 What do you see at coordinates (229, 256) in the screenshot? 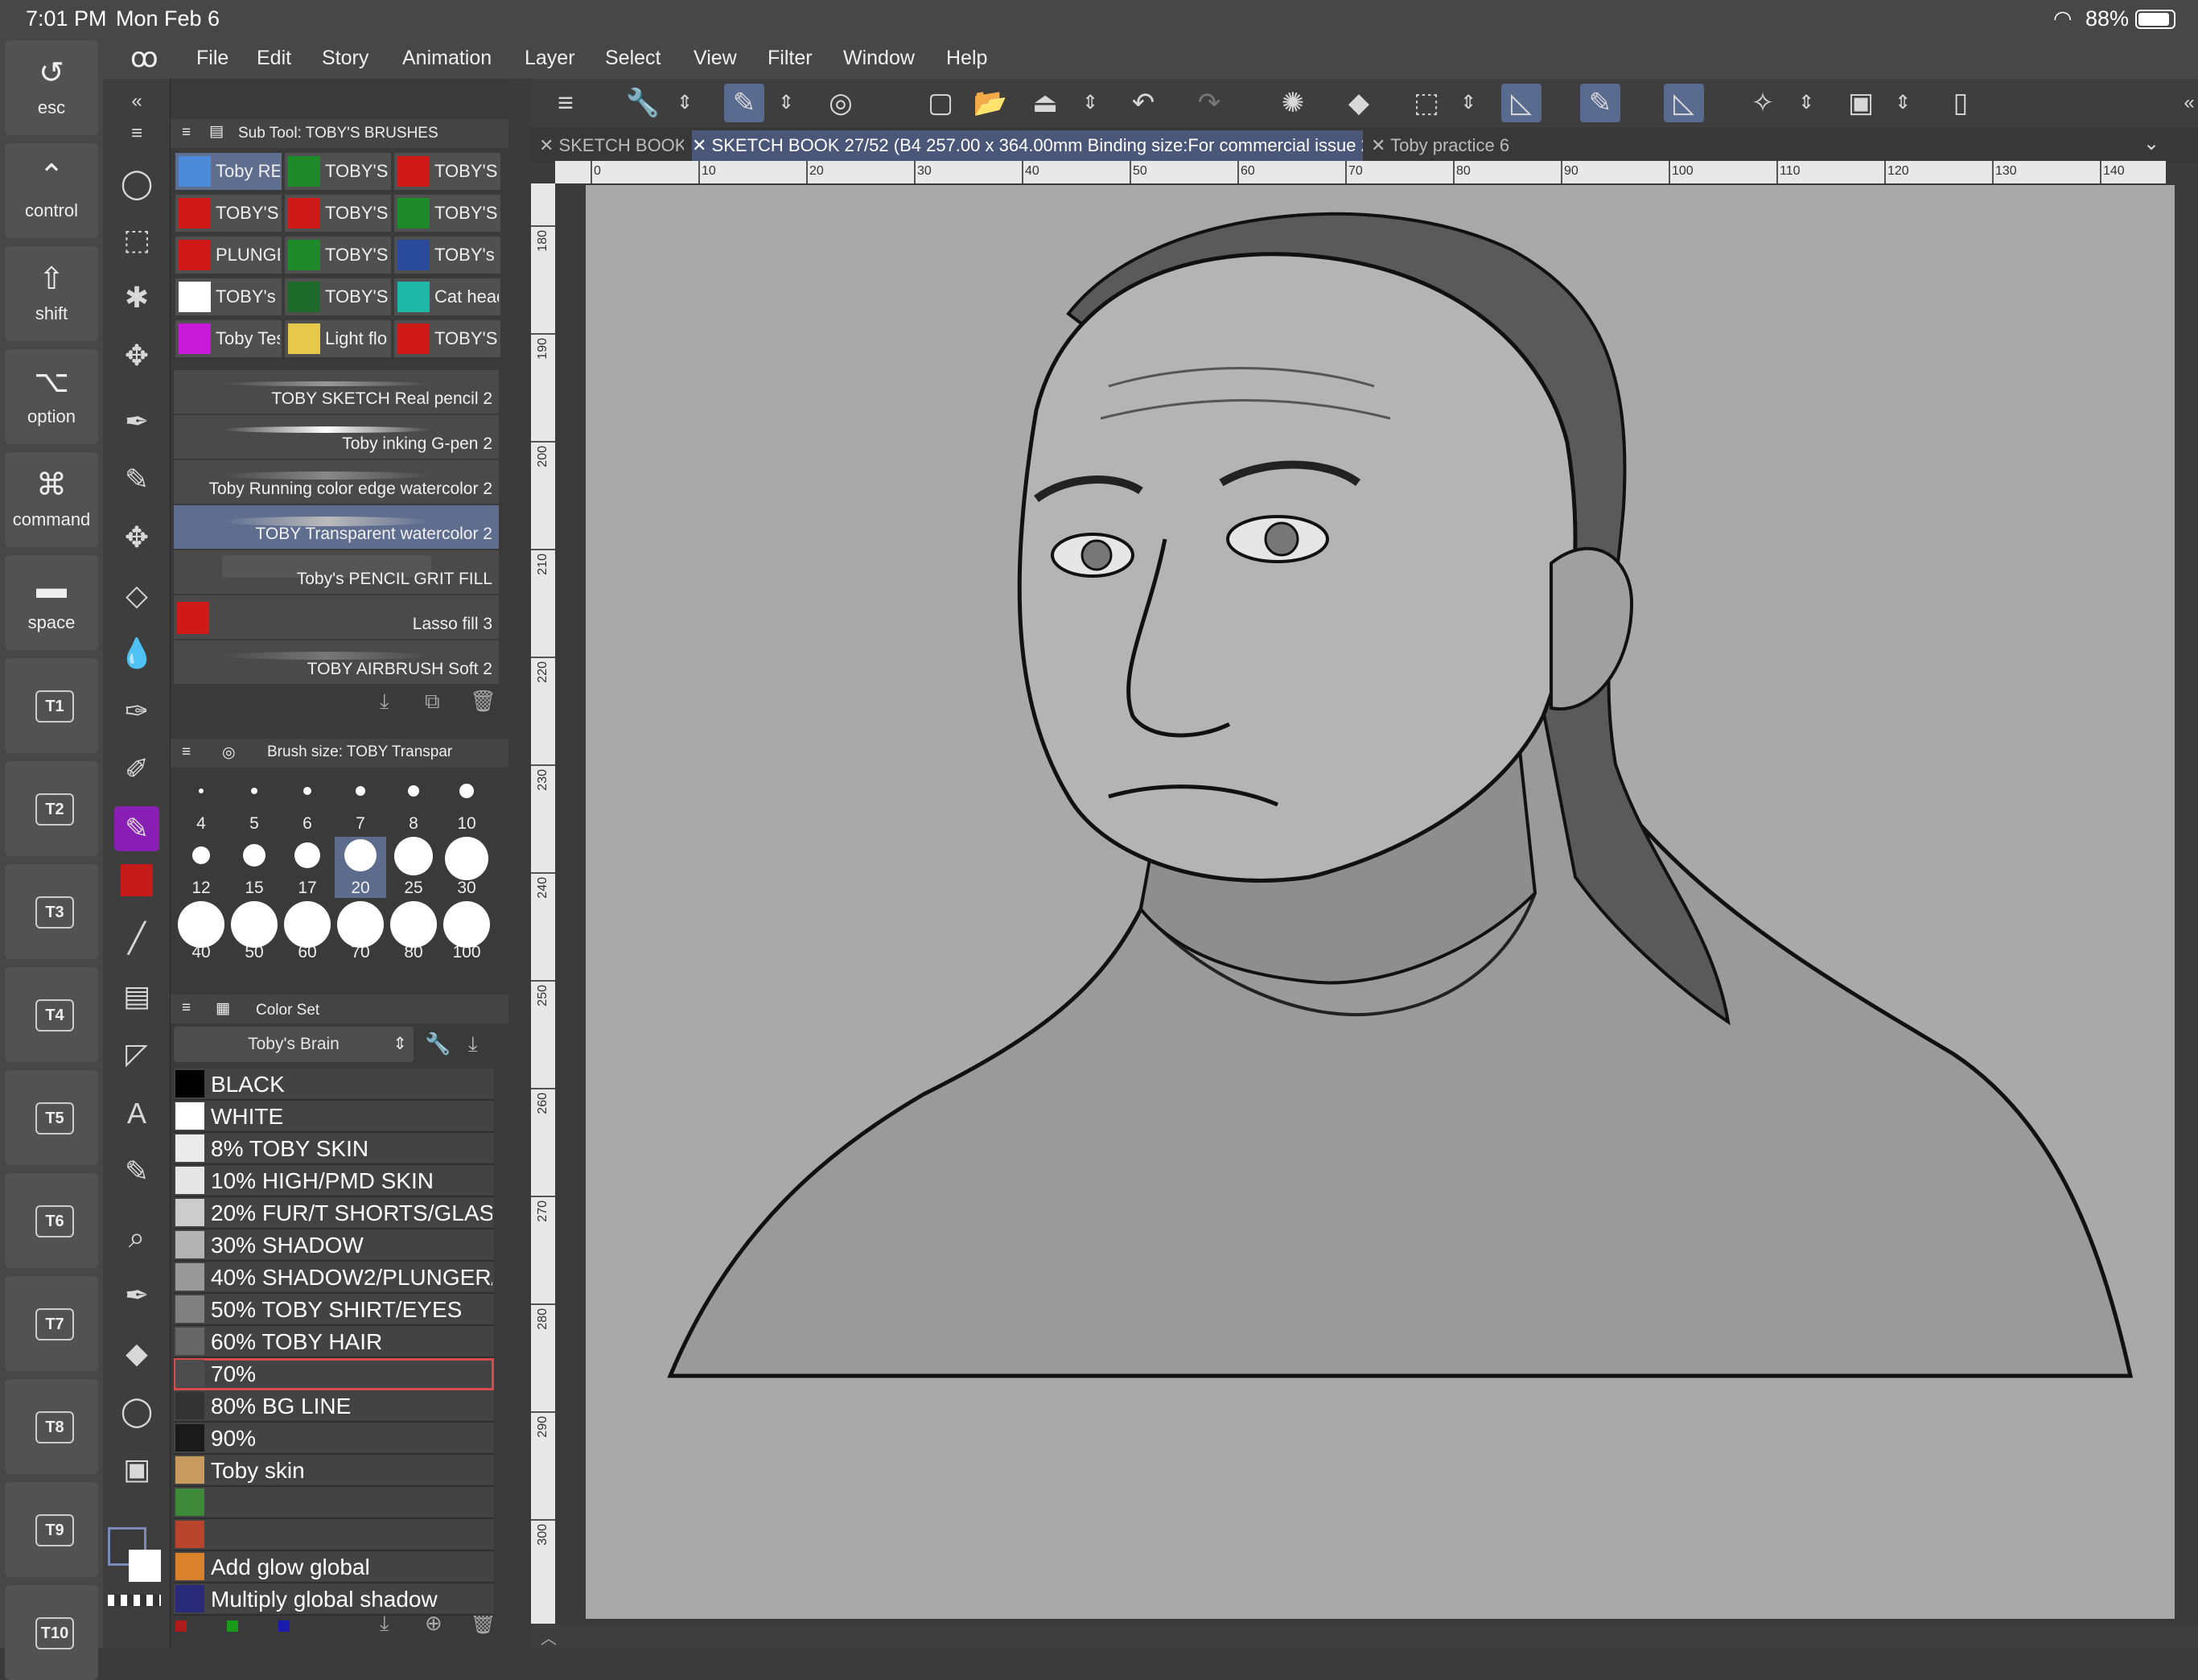
I see `subtool-group-item: PLUNGE` at bounding box center [229, 256].